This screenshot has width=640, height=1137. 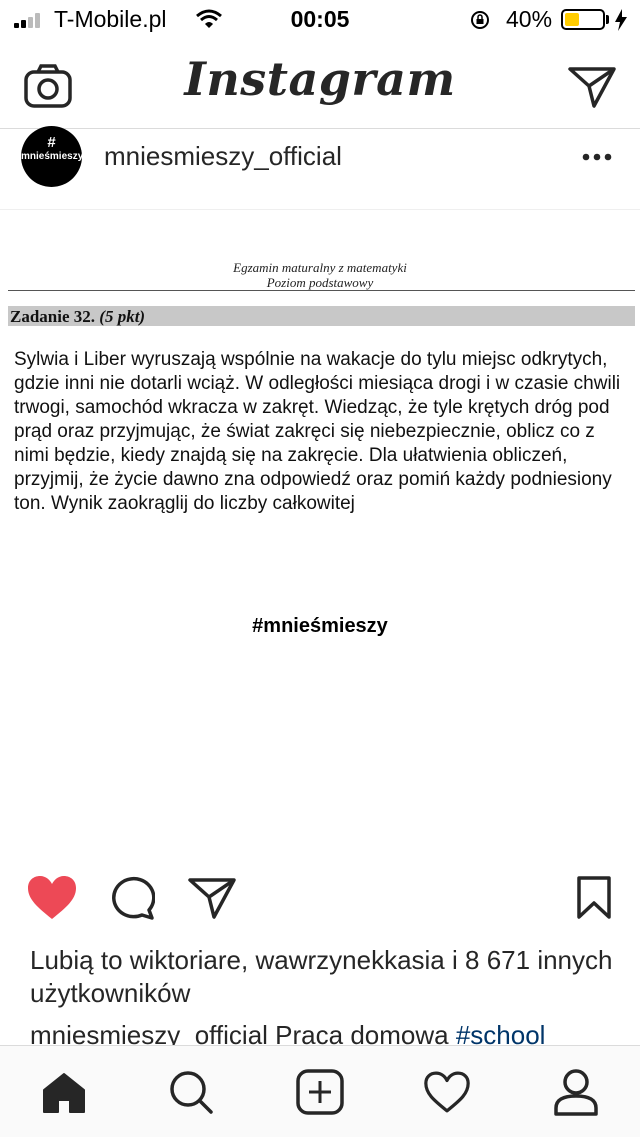 I want to click on avatar: # mnieśmieszy, so click(x=52, y=156).